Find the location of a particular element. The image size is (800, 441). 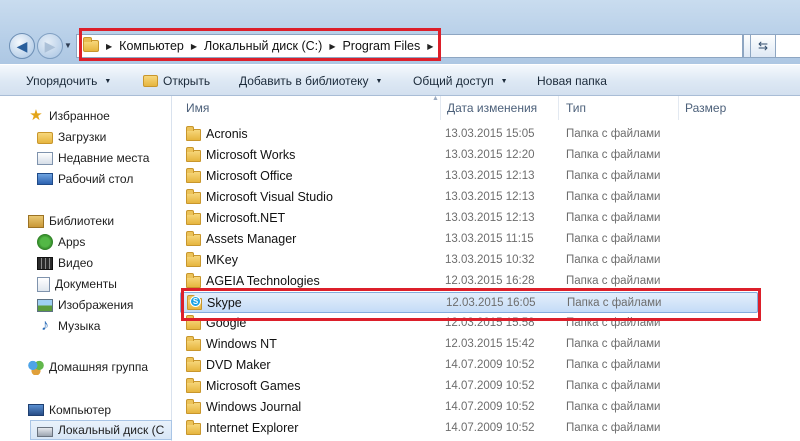

file-date: 13.03.2015 12:20 is located at coordinates (490, 155).